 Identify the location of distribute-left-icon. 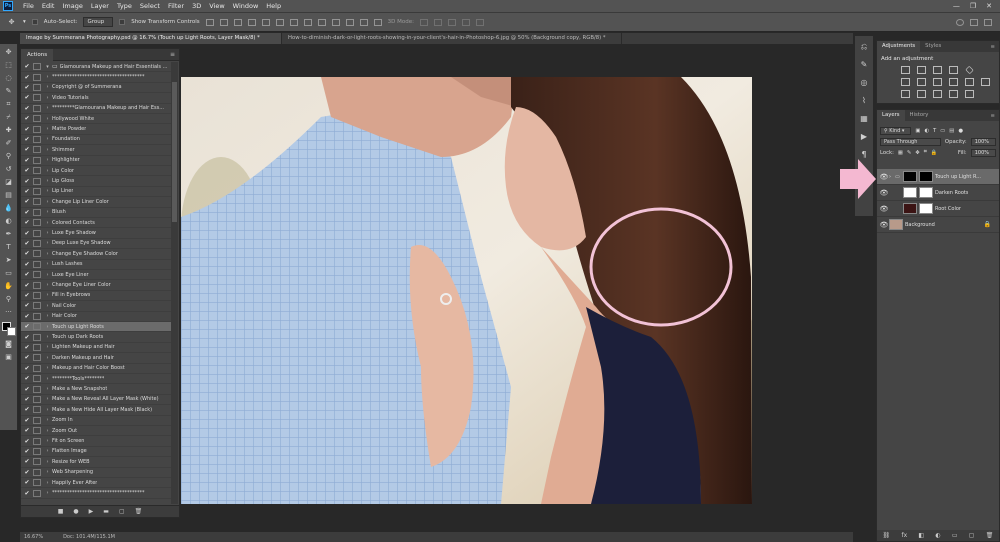
(335, 22).